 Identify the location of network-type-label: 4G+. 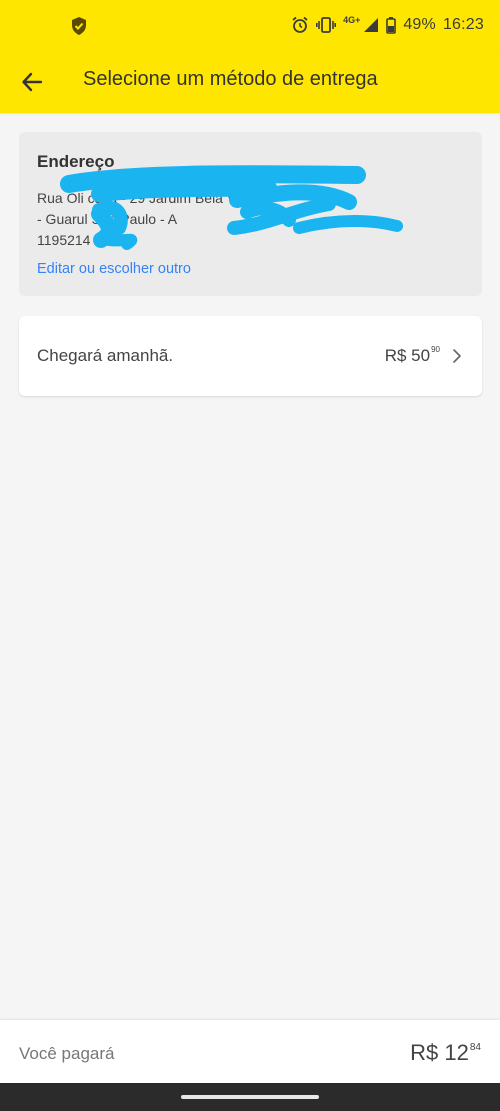
(352, 20).